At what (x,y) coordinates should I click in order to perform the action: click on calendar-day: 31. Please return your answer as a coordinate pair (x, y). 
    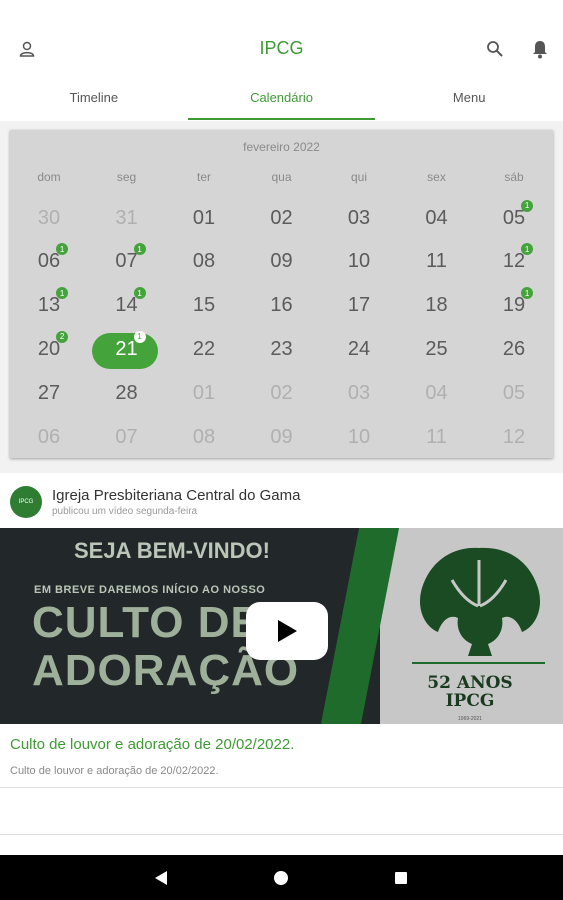
    Looking at the image, I should click on (127, 218).